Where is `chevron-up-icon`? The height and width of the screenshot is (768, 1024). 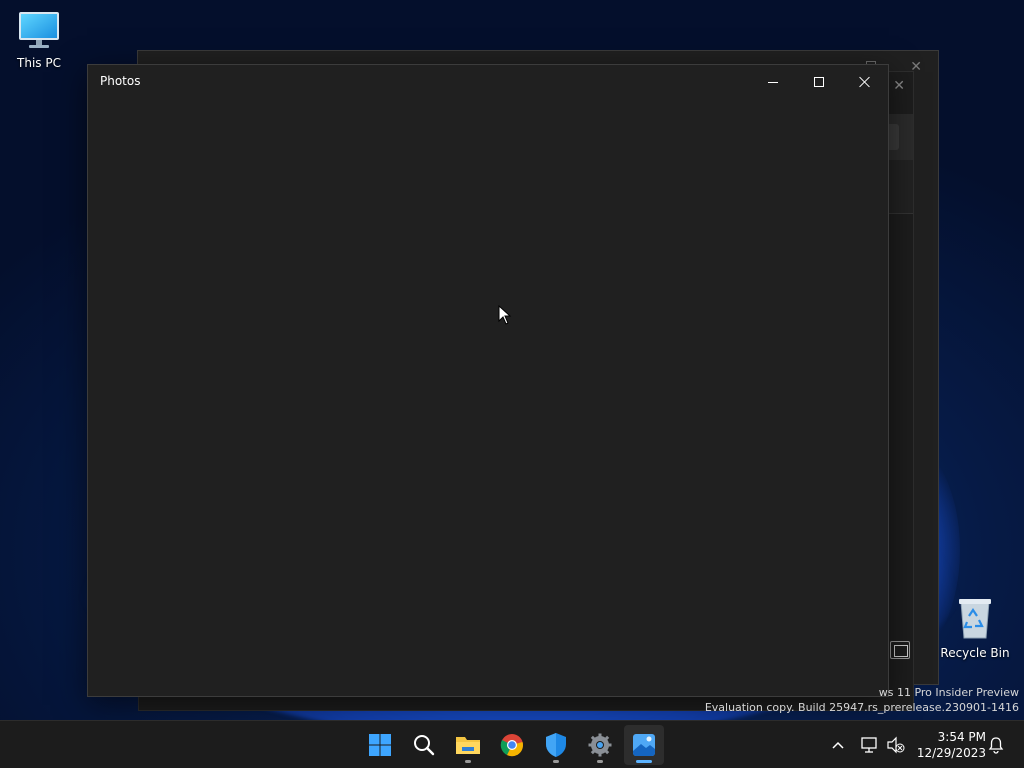
chevron-up-icon is located at coordinates (838, 745).